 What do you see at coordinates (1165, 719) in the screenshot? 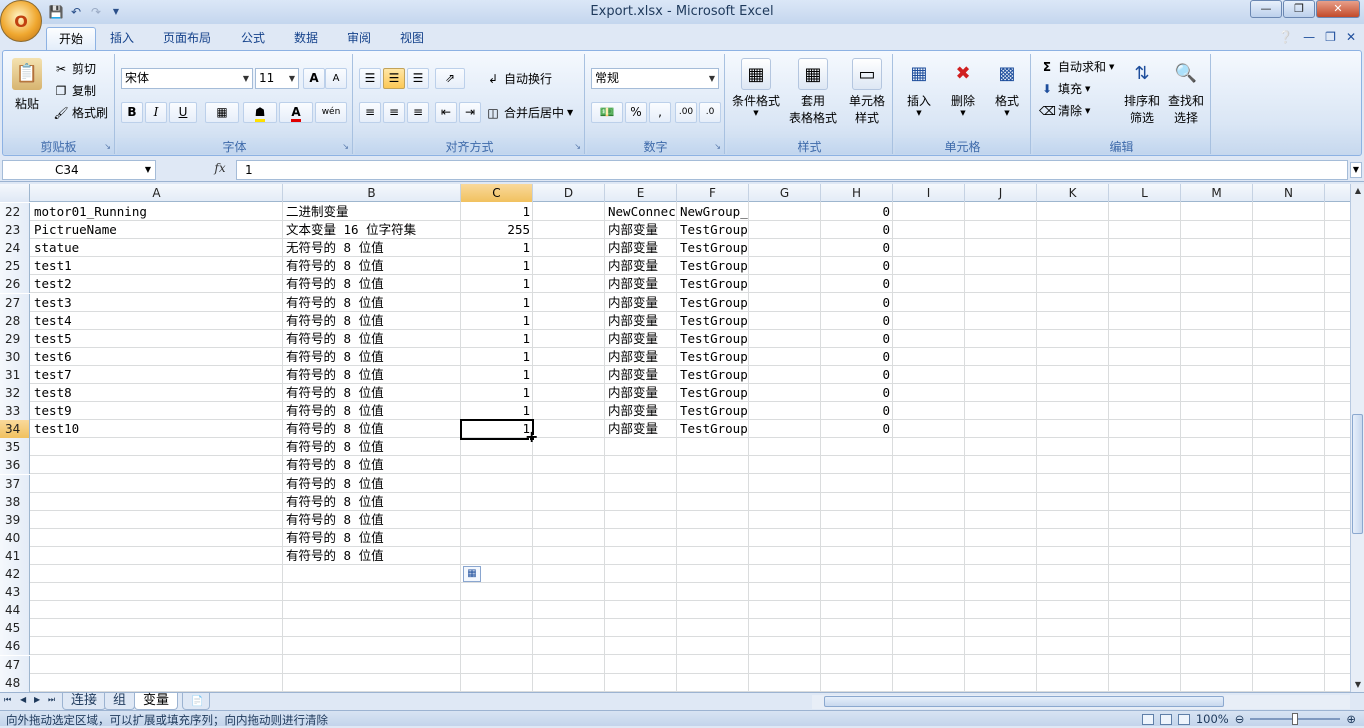
I see `page-layout-view-icon` at bounding box center [1165, 719].